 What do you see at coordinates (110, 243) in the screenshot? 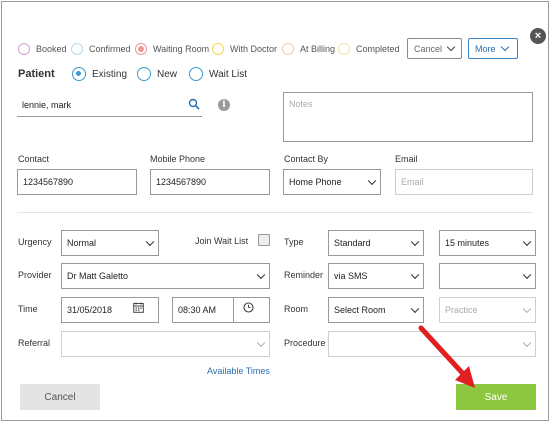
I see `urgency-select: Normal` at bounding box center [110, 243].